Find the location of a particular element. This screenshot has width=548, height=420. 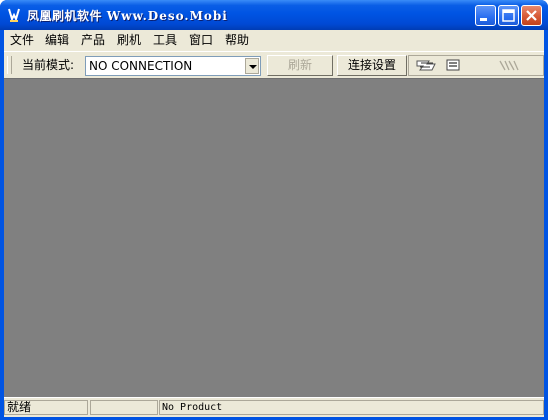

mode-select-value: NO CONNECTION is located at coordinates (141, 66).